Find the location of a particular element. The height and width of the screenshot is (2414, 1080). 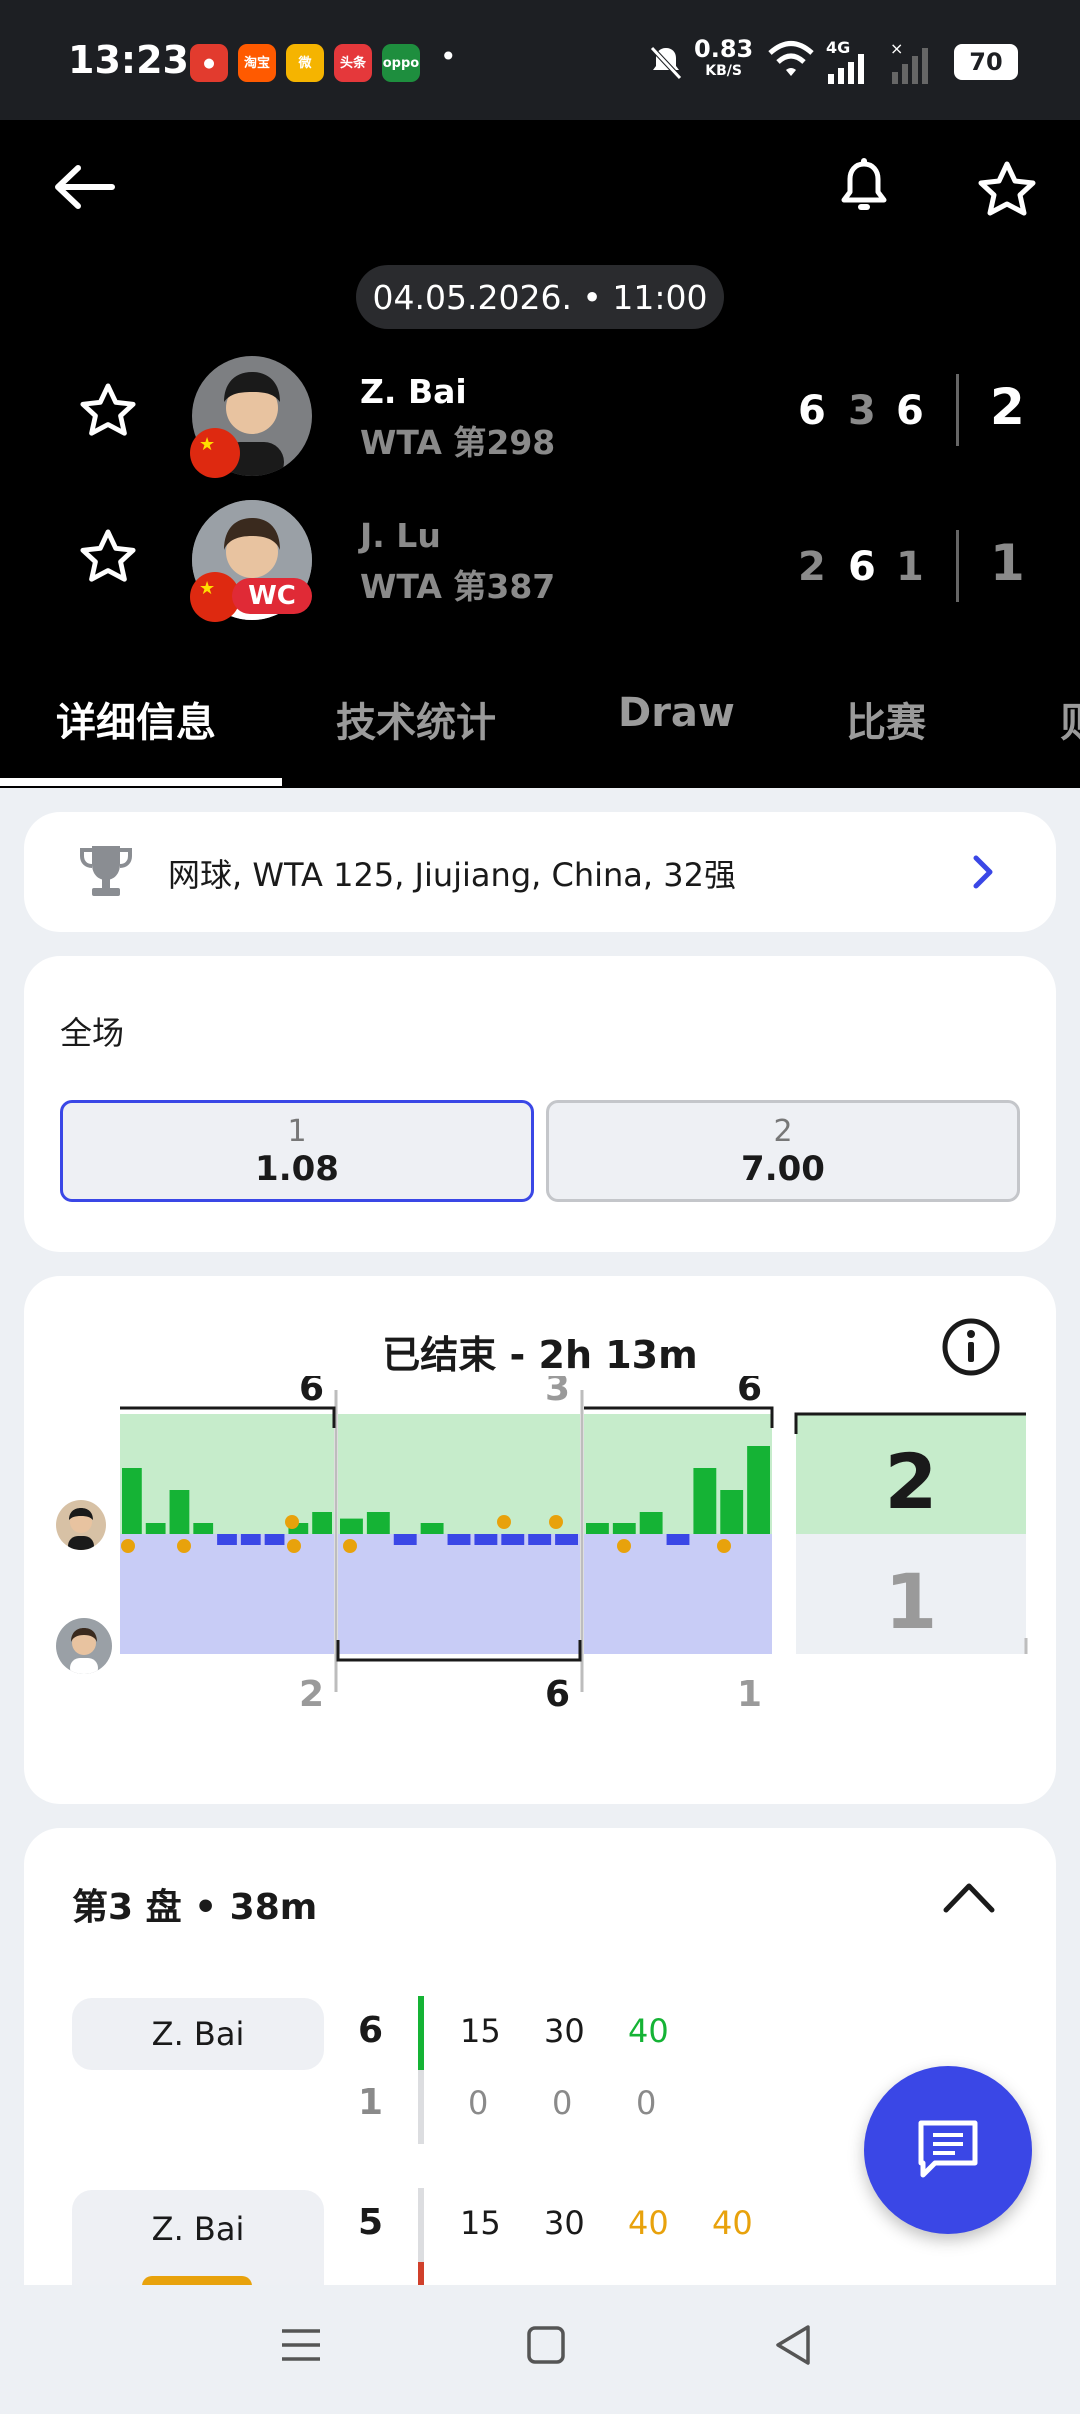

taobao-flash-icon-text: 淘宝 is located at coordinates (256, 63).